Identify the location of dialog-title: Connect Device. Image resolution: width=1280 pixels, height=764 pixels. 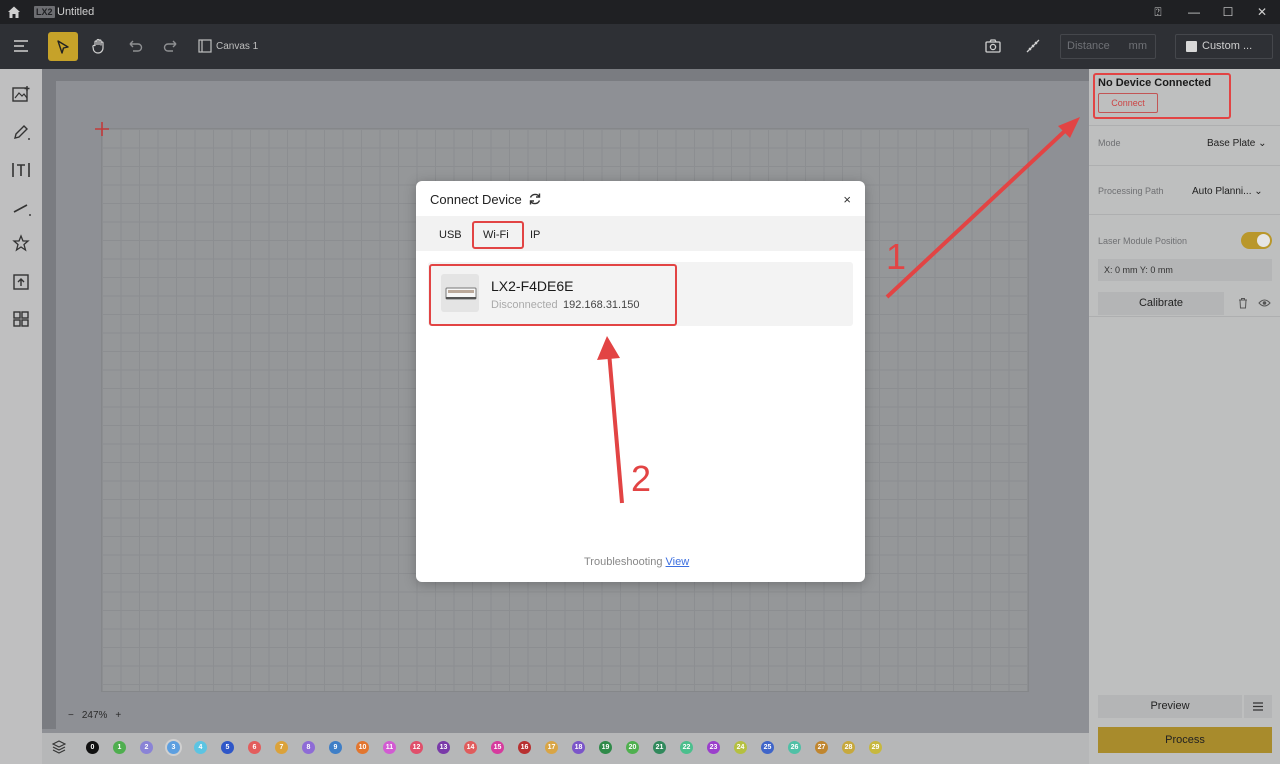
(476, 199).